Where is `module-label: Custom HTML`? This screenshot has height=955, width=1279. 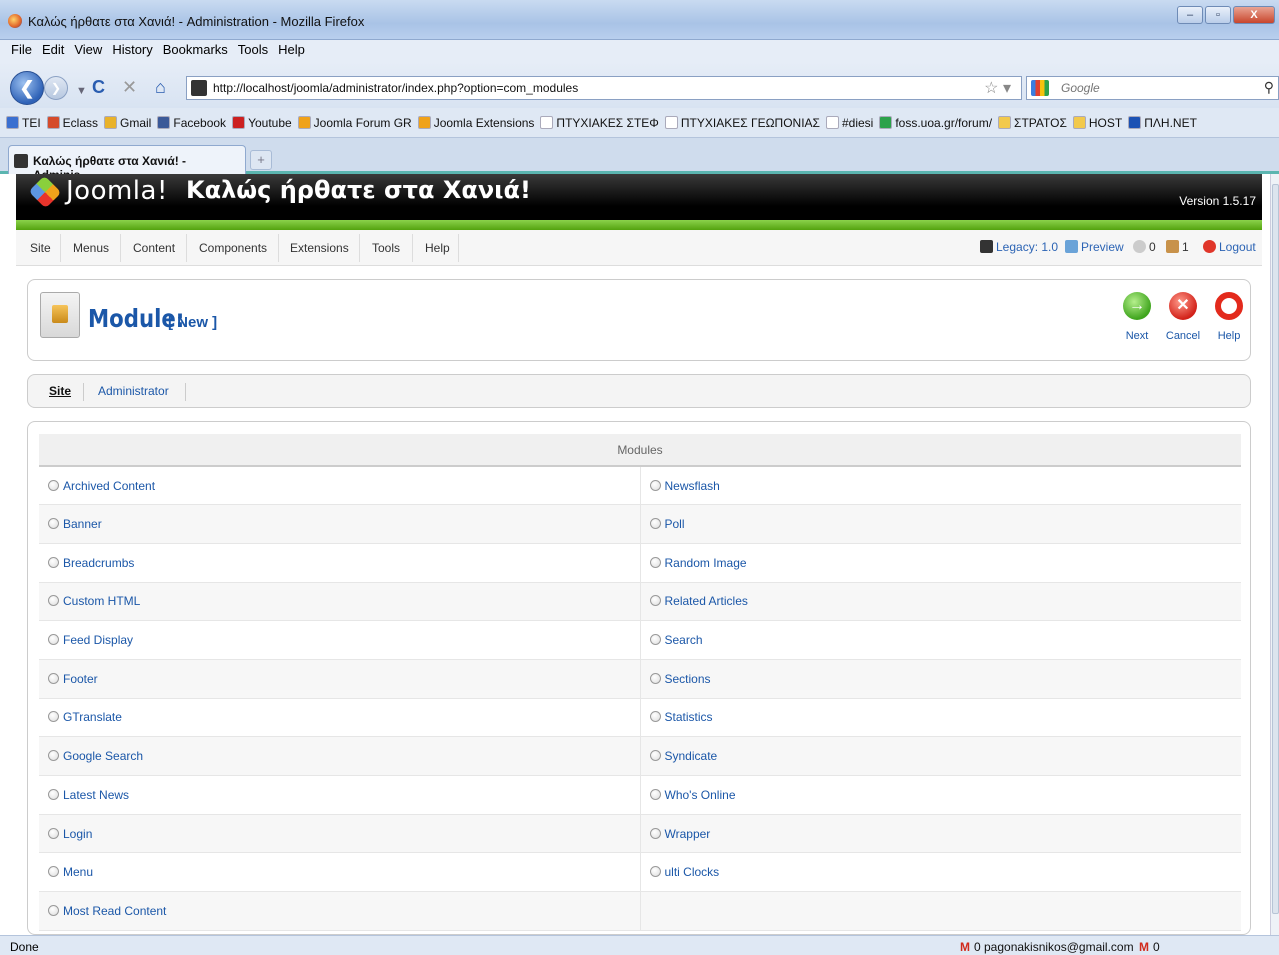 module-label: Custom HTML is located at coordinates (101, 601).